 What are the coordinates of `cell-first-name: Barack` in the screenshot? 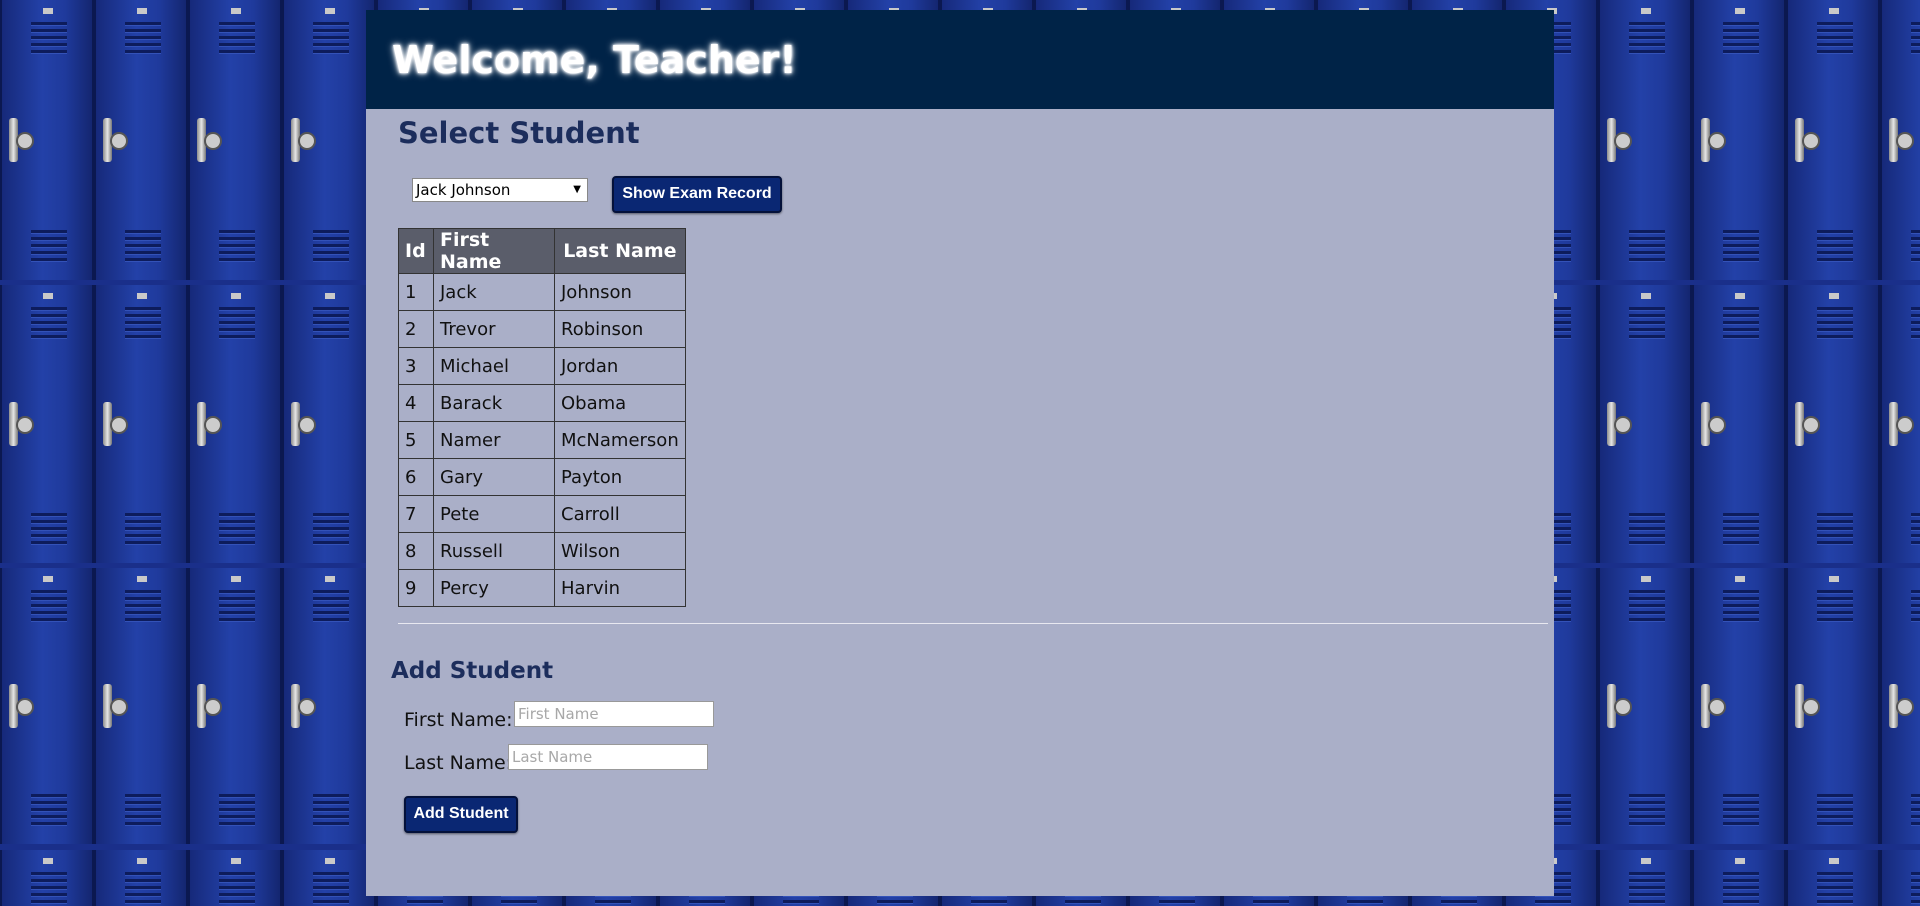 It's located at (494, 403).